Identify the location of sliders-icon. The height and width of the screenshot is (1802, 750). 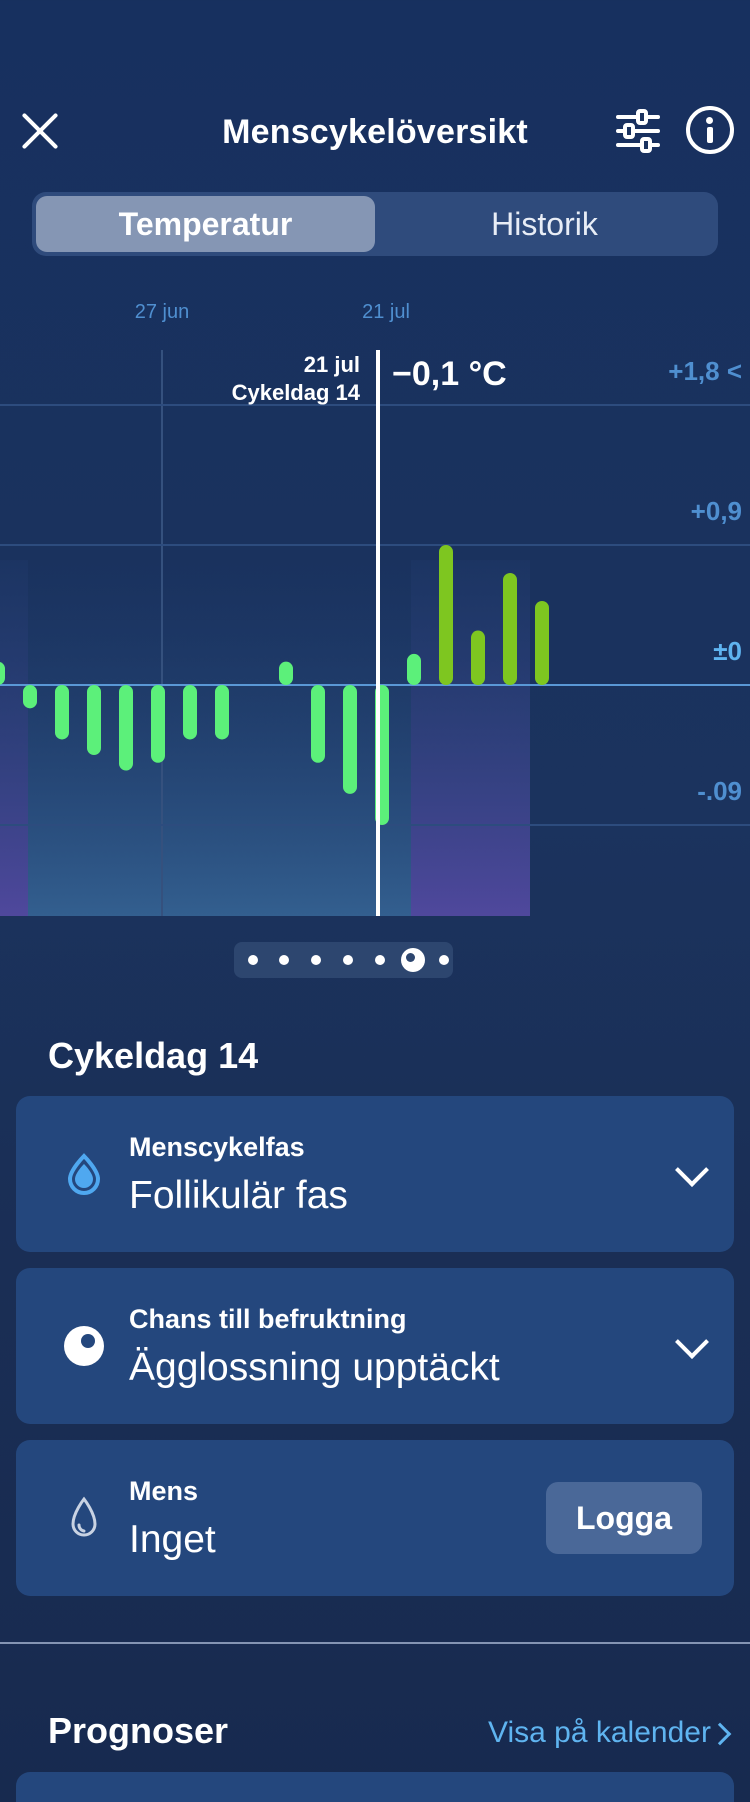
(638, 131).